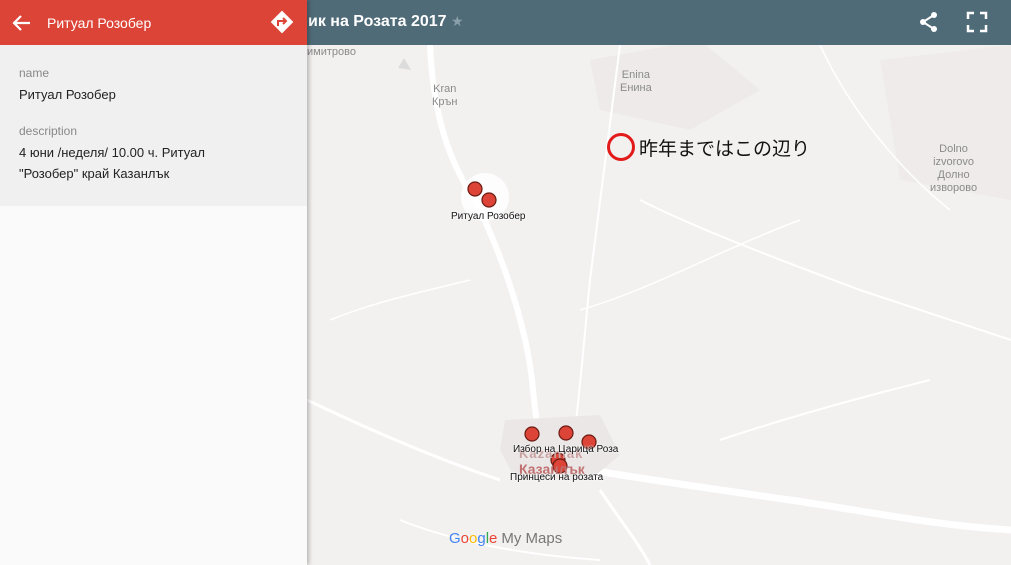  What do you see at coordinates (22, 23) in the screenshot?
I see `back-arrow-icon` at bounding box center [22, 23].